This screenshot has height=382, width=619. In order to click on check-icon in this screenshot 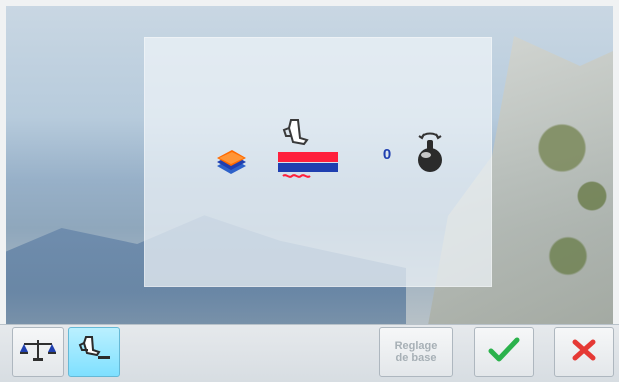, I will do `click(504, 352)`.